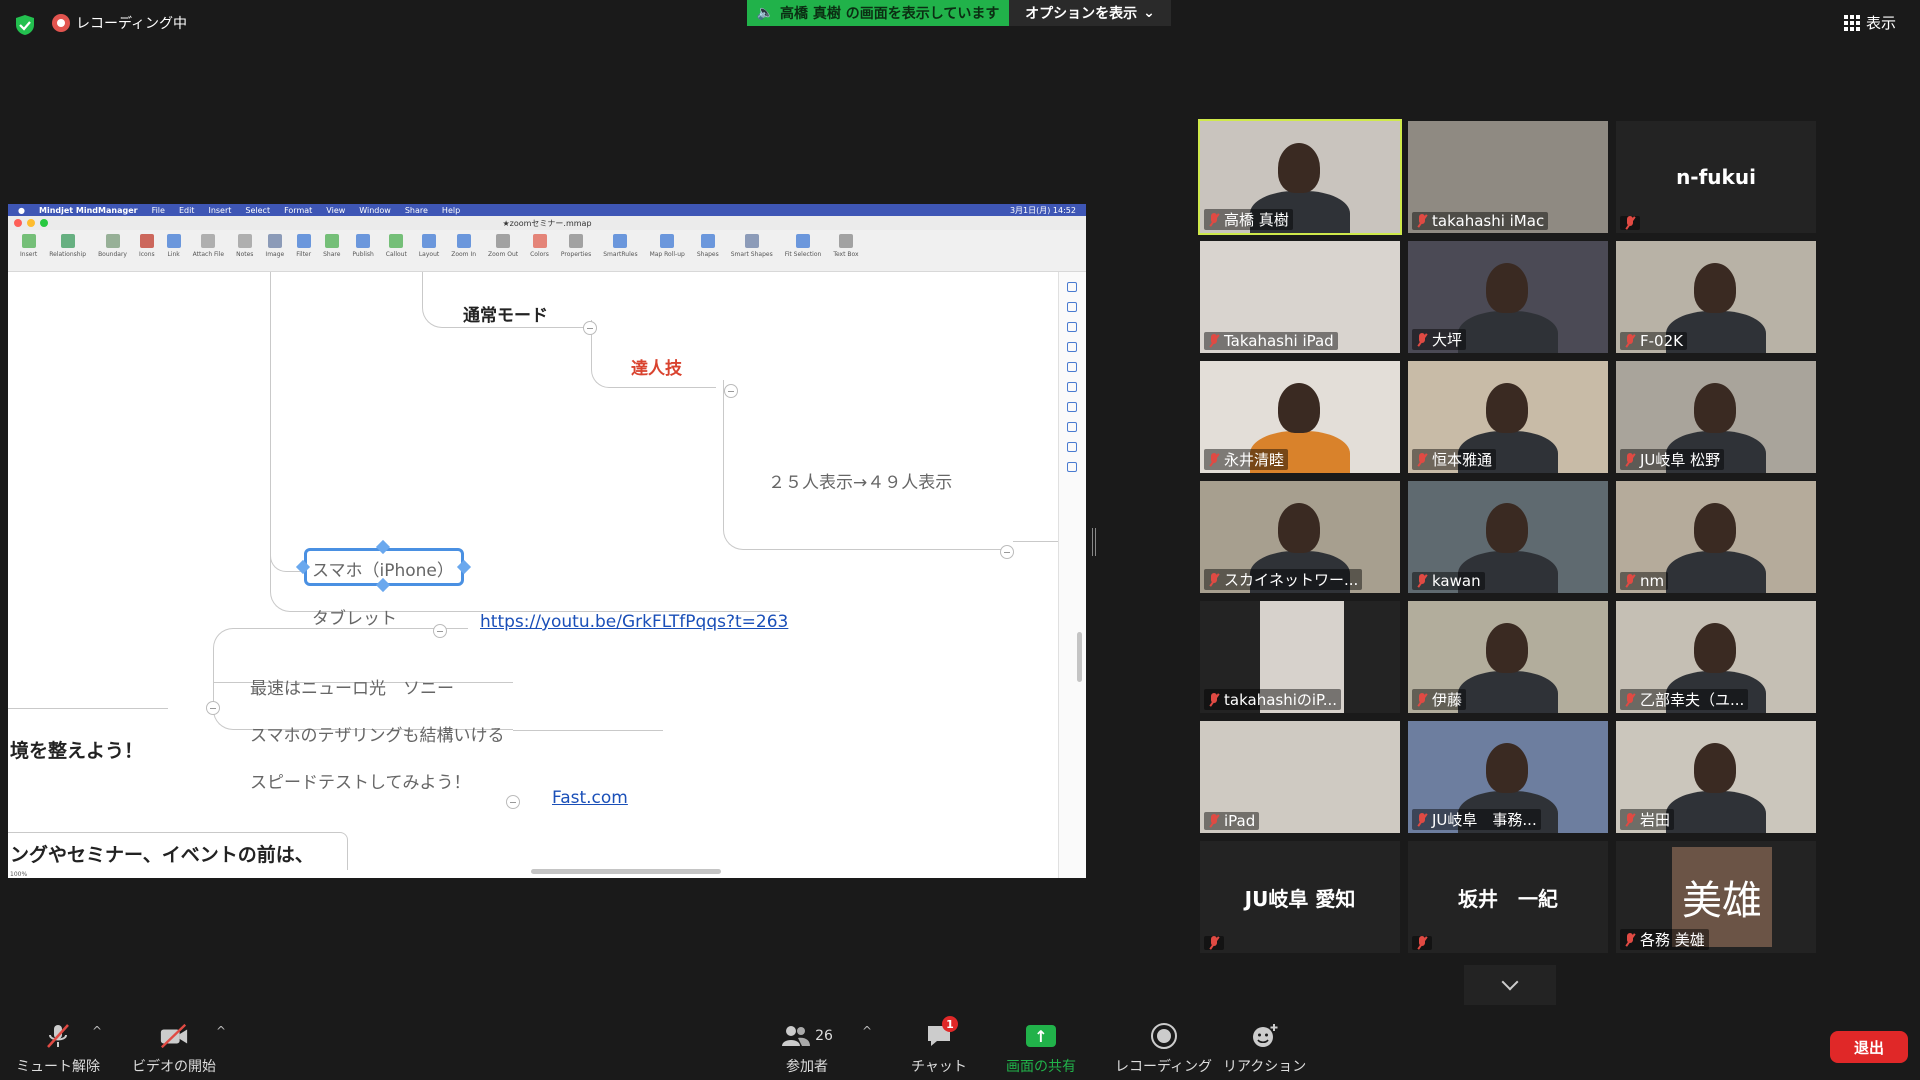 The height and width of the screenshot is (1080, 1920). What do you see at coordinates (1716, 297) in the screenshot?
I see `participant-tile: F-02K` at bounding box center [1716, 297].